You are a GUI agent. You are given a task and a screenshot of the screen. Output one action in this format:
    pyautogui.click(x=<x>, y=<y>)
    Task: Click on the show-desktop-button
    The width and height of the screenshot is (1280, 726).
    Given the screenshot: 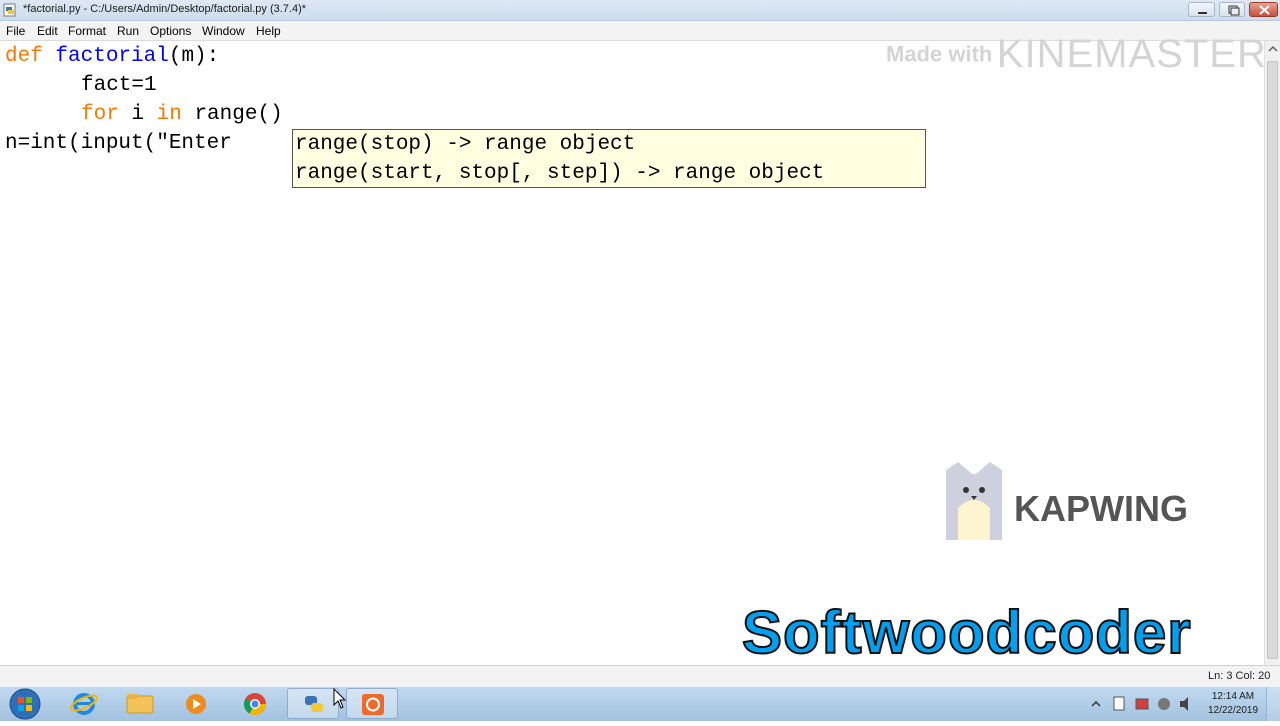 What is the action you would take?
    pyautogui.click(x=1273, y=704)
    